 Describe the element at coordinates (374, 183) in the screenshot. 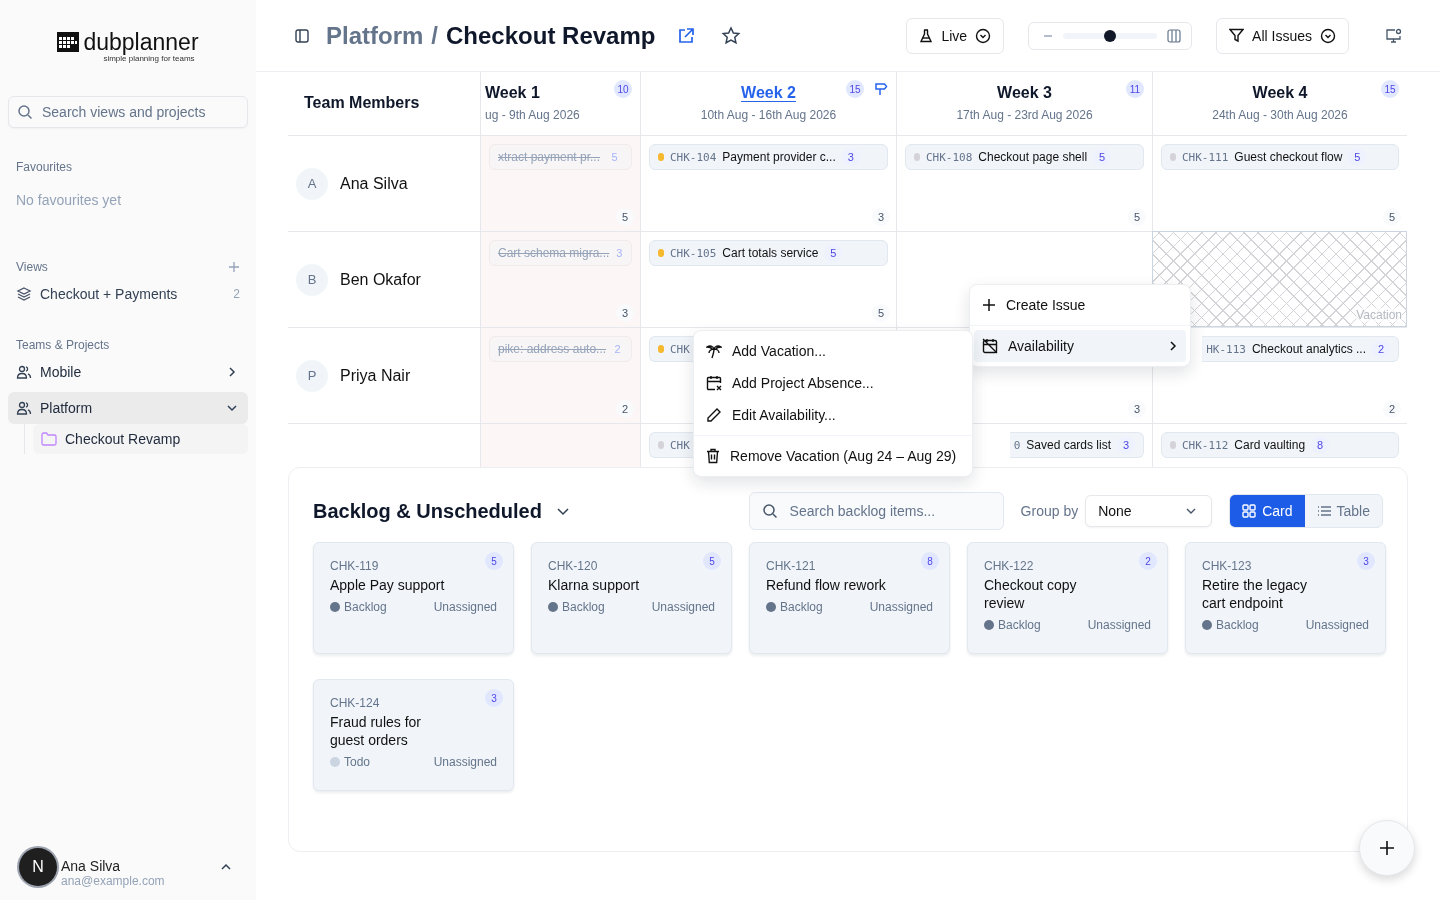

I see `member-name: Ana Silva` at that location.